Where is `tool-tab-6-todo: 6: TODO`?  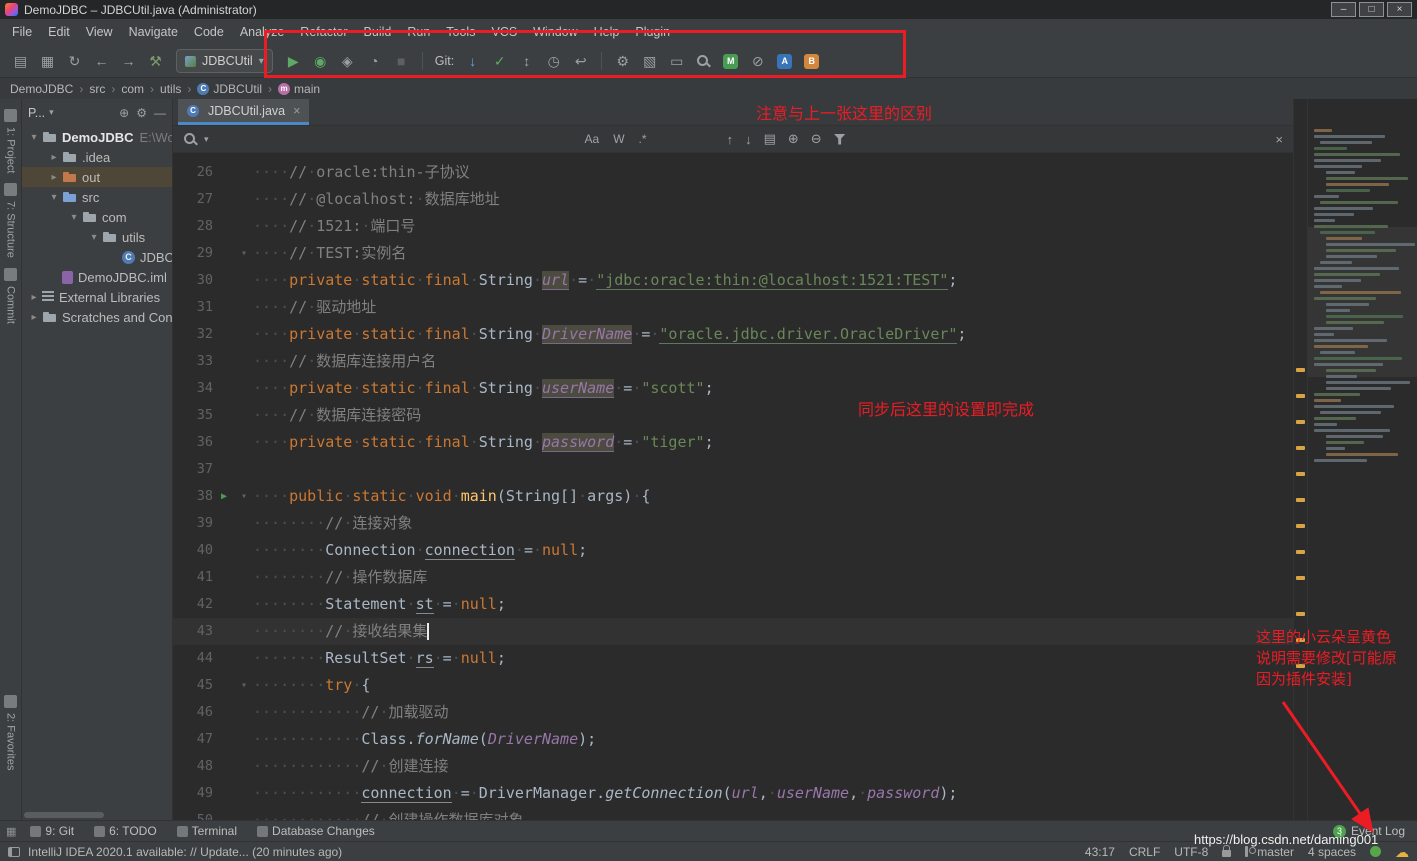 tool-tab-6-todo: 6: TODO is located at coordinates (125, 831).